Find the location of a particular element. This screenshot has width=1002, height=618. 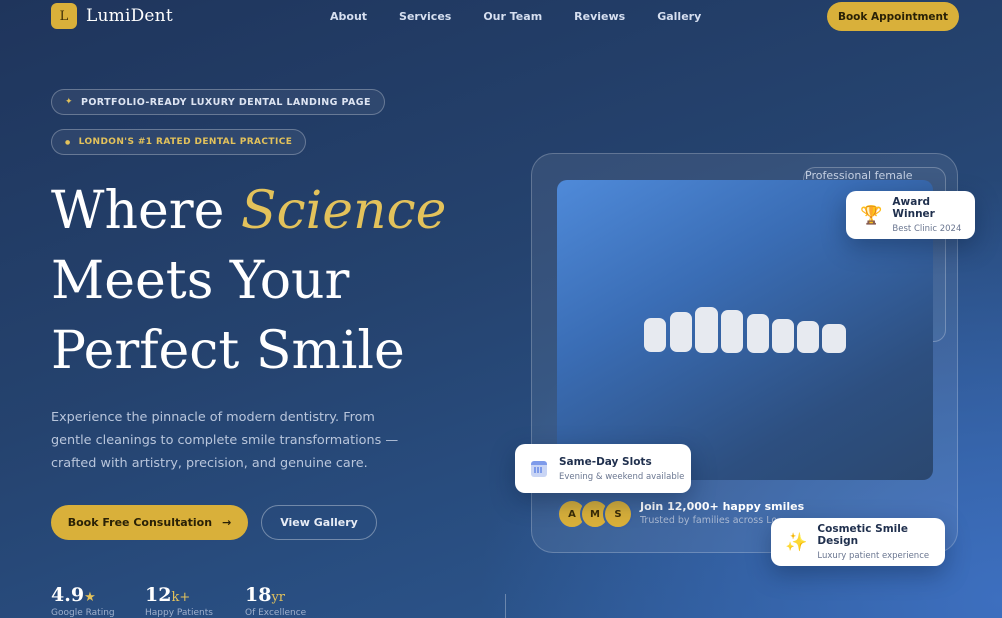

social-proof-title: Join 12,000+ happy smiles is located at coordinates (722, 506).